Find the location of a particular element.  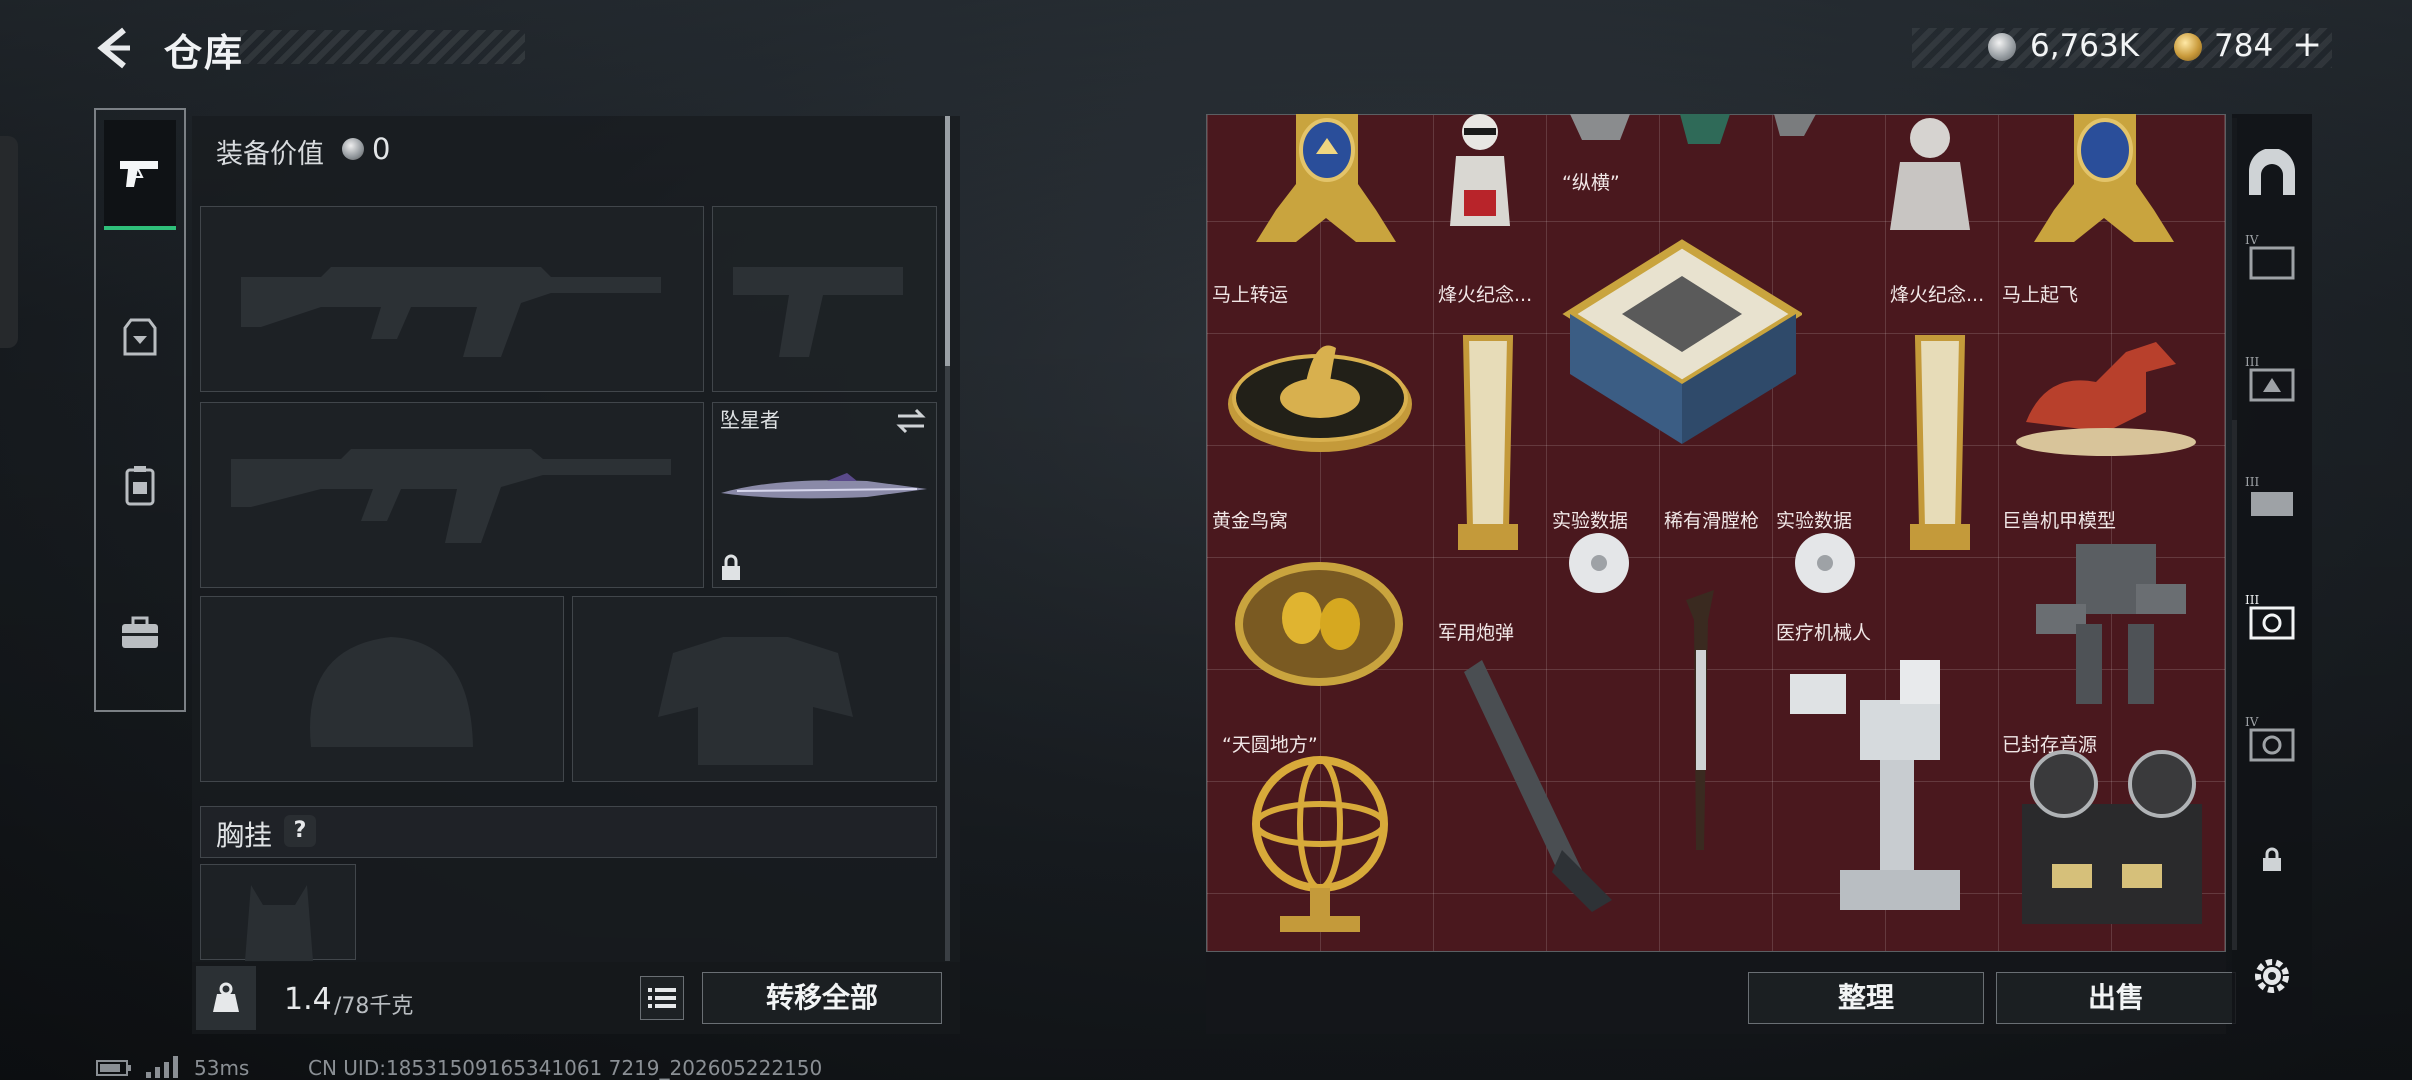

battery-icon is located at coordinates (113, 1068).